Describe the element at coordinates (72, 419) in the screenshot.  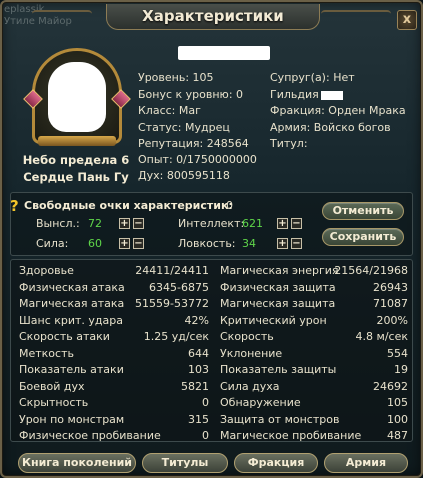
I see `stat-label: Урон по монстрам` at that location.